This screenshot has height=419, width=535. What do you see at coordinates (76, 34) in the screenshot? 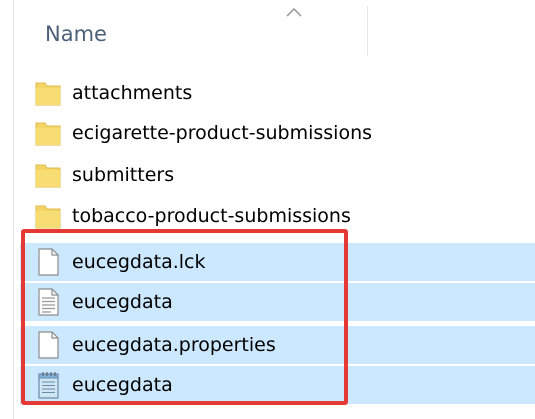
I see `name-column-header: Name` at bounding box center [76, 34].